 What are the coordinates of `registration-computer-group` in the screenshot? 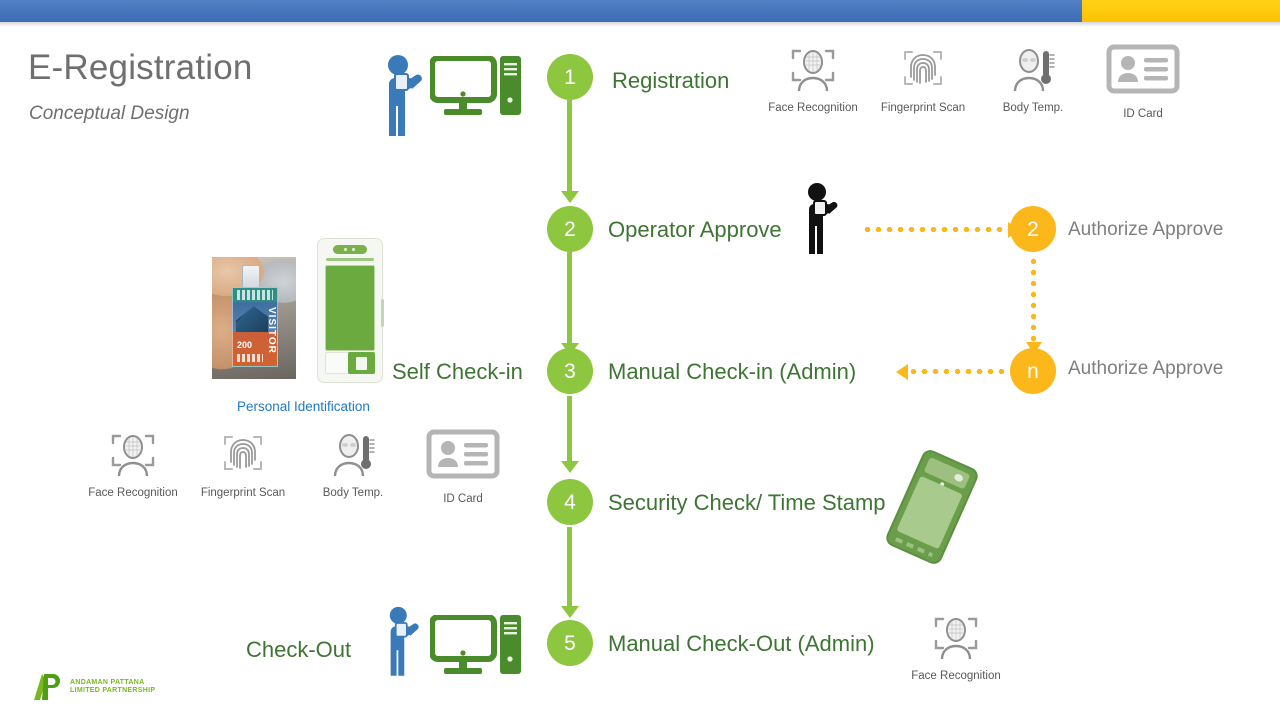 It's located at (476, 87).